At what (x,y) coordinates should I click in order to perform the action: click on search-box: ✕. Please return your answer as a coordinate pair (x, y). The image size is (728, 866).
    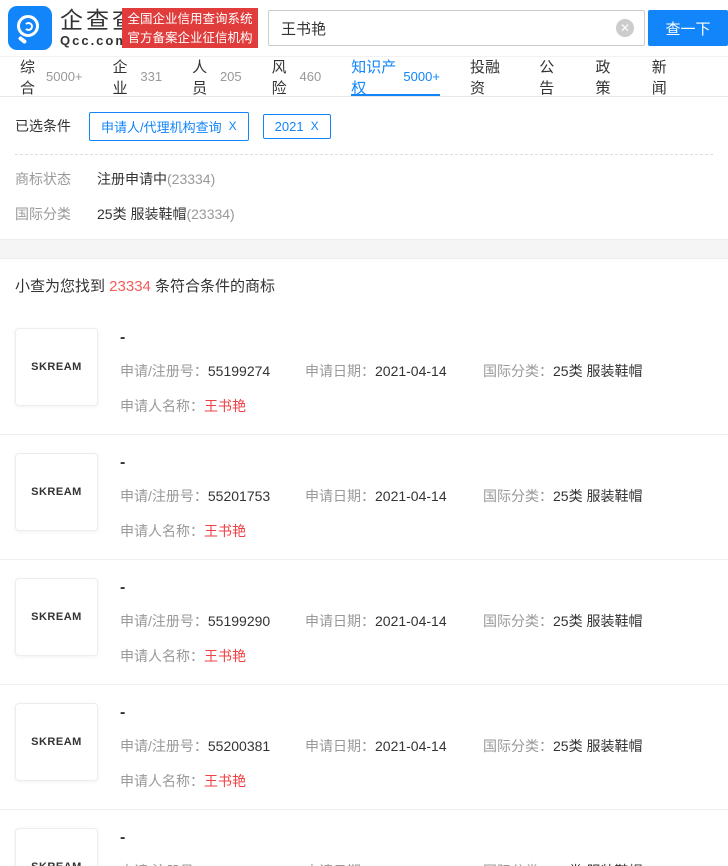
    Looking at the image, I should click on (456, 28).